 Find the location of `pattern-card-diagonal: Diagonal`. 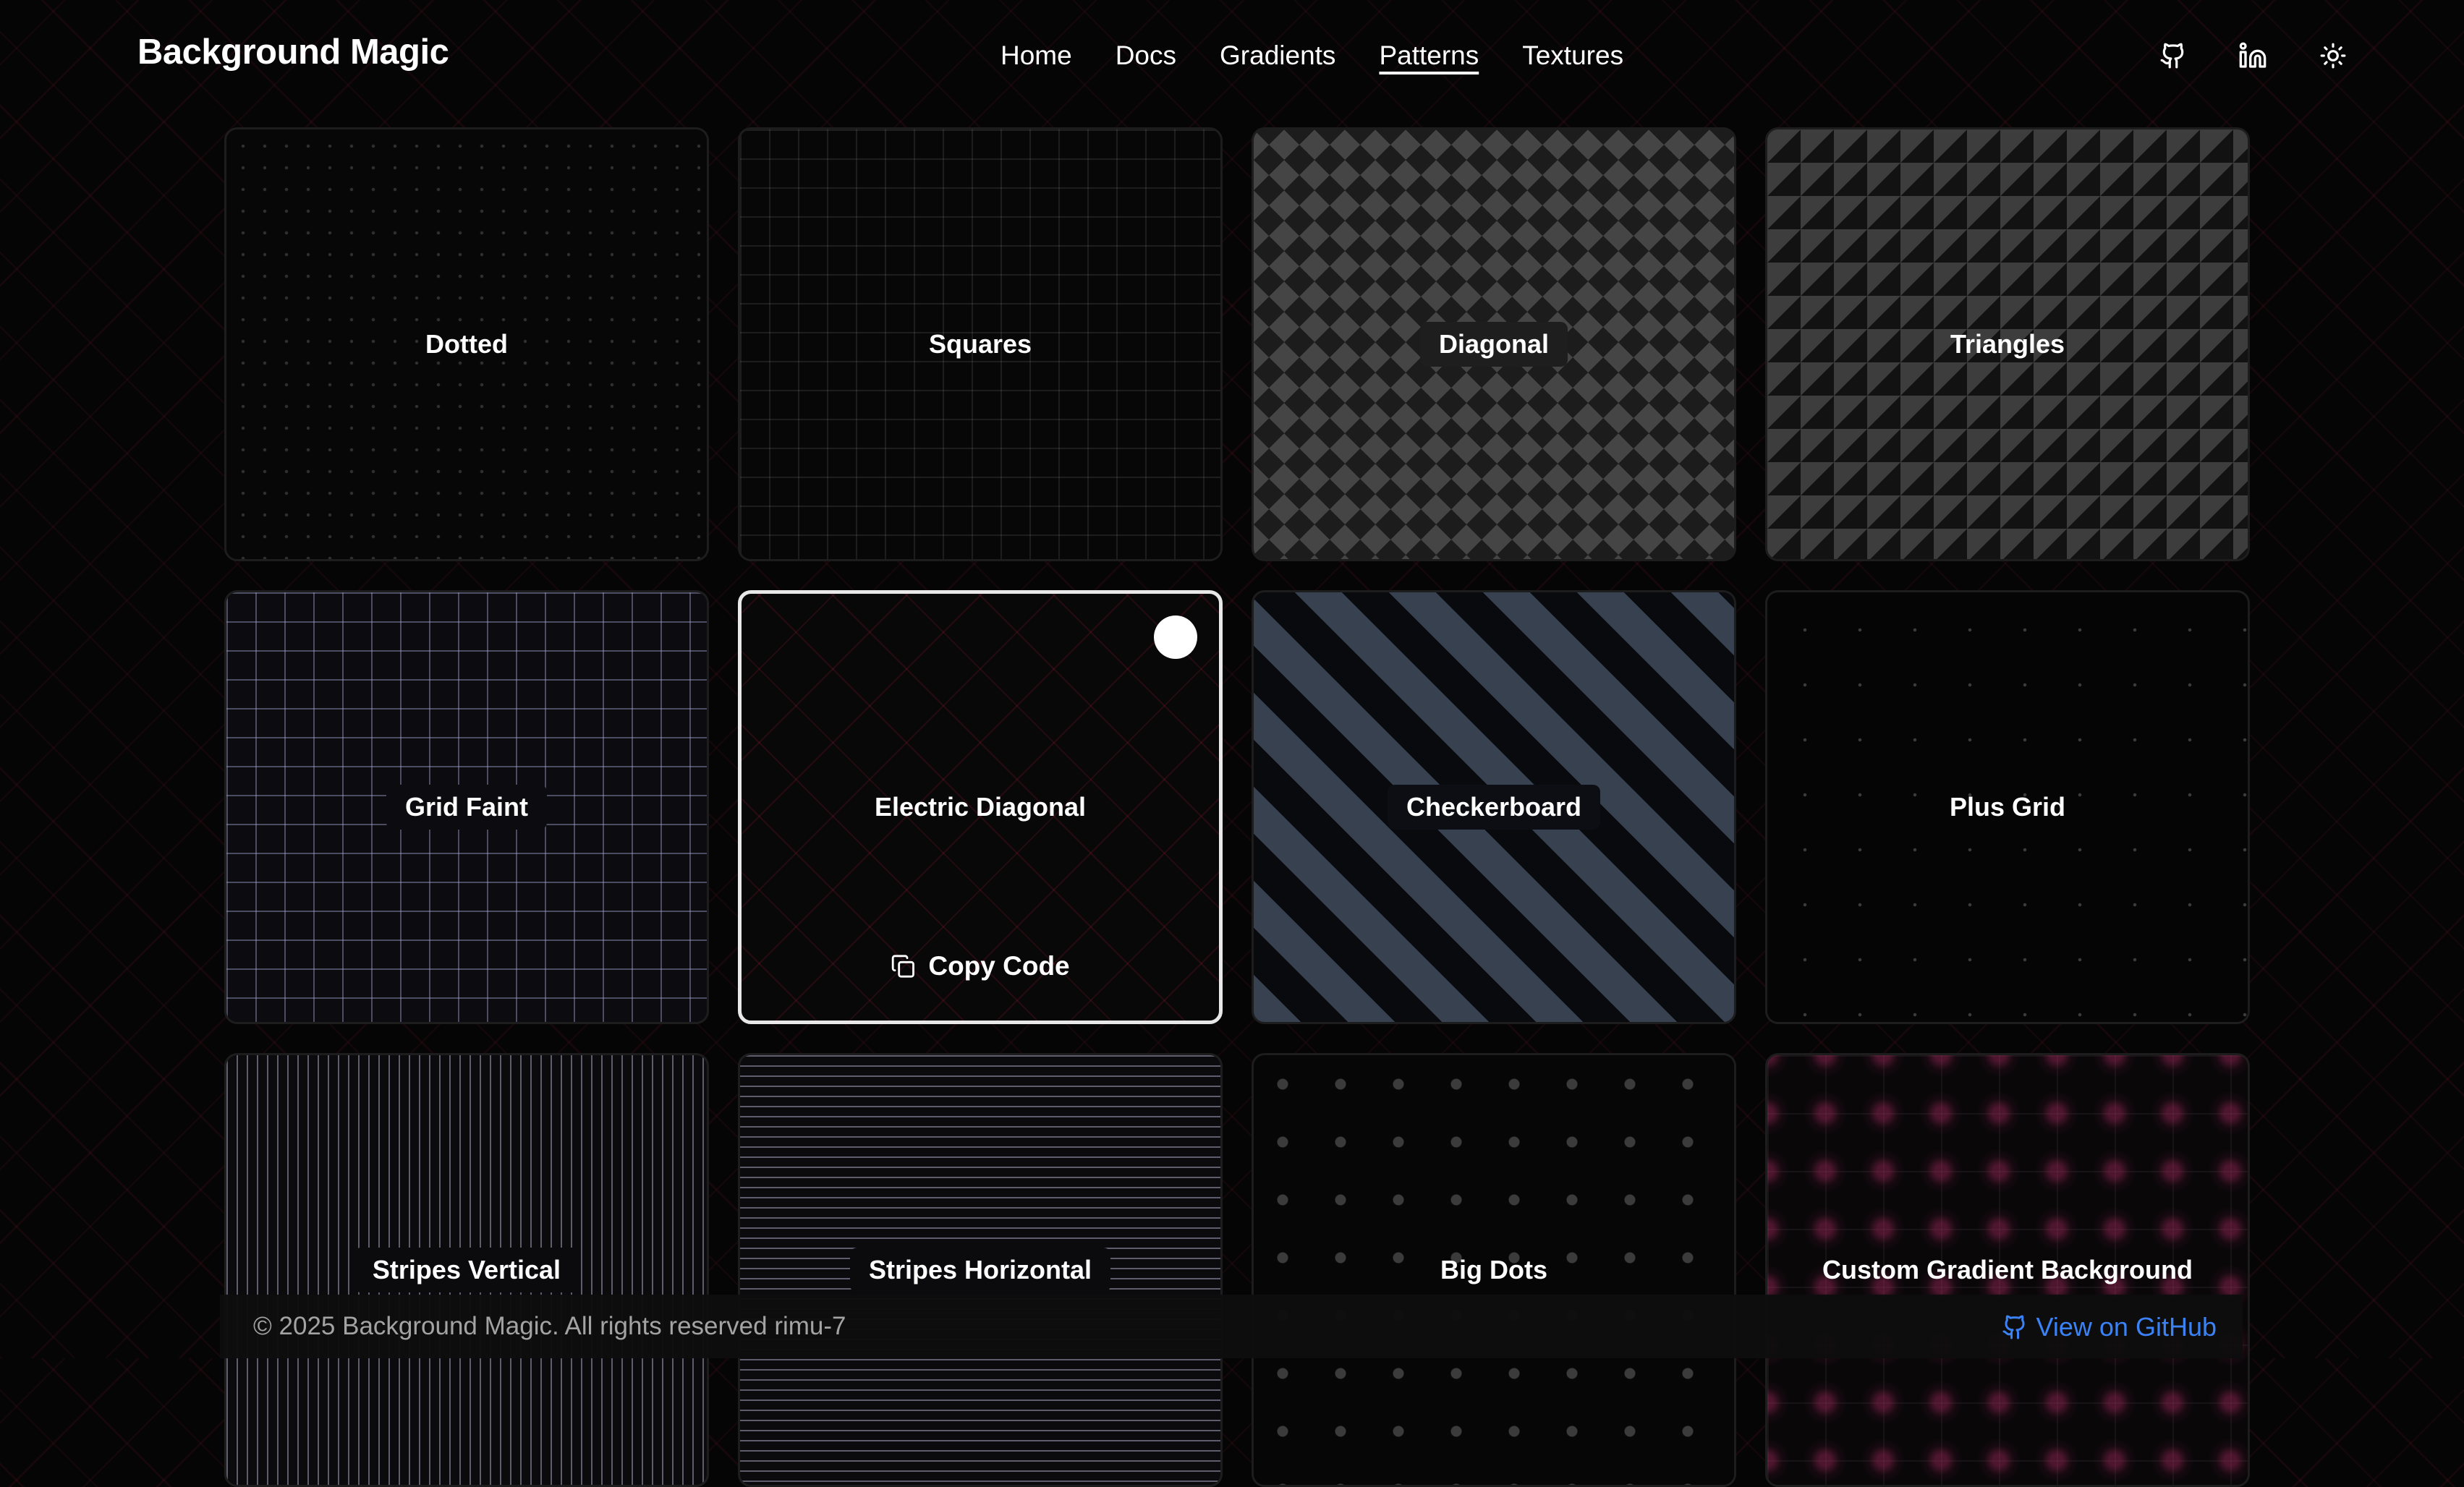

pattern-card-diagonal: Diagonal is located at coordinates (1494, 344).